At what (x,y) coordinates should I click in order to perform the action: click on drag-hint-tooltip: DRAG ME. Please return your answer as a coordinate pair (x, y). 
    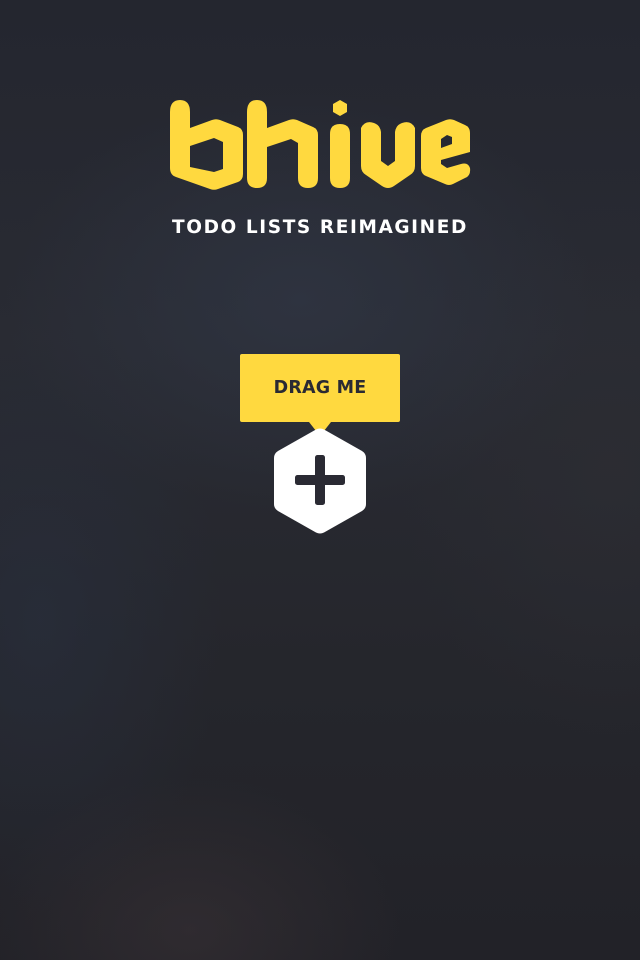
    Looking at the image, I should click on (320, 395).